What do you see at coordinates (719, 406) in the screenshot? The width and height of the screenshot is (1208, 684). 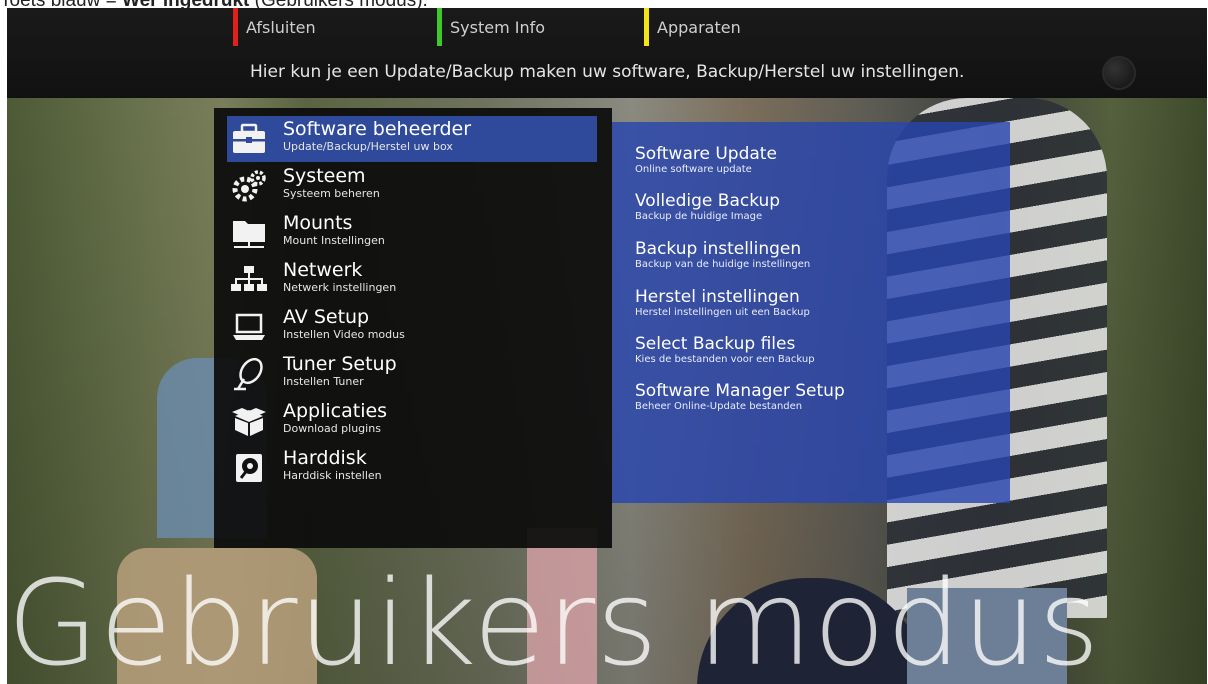 I see `submenu-item-desc: Beheer Online-Update bestanden` at bounding box center [719, 406].